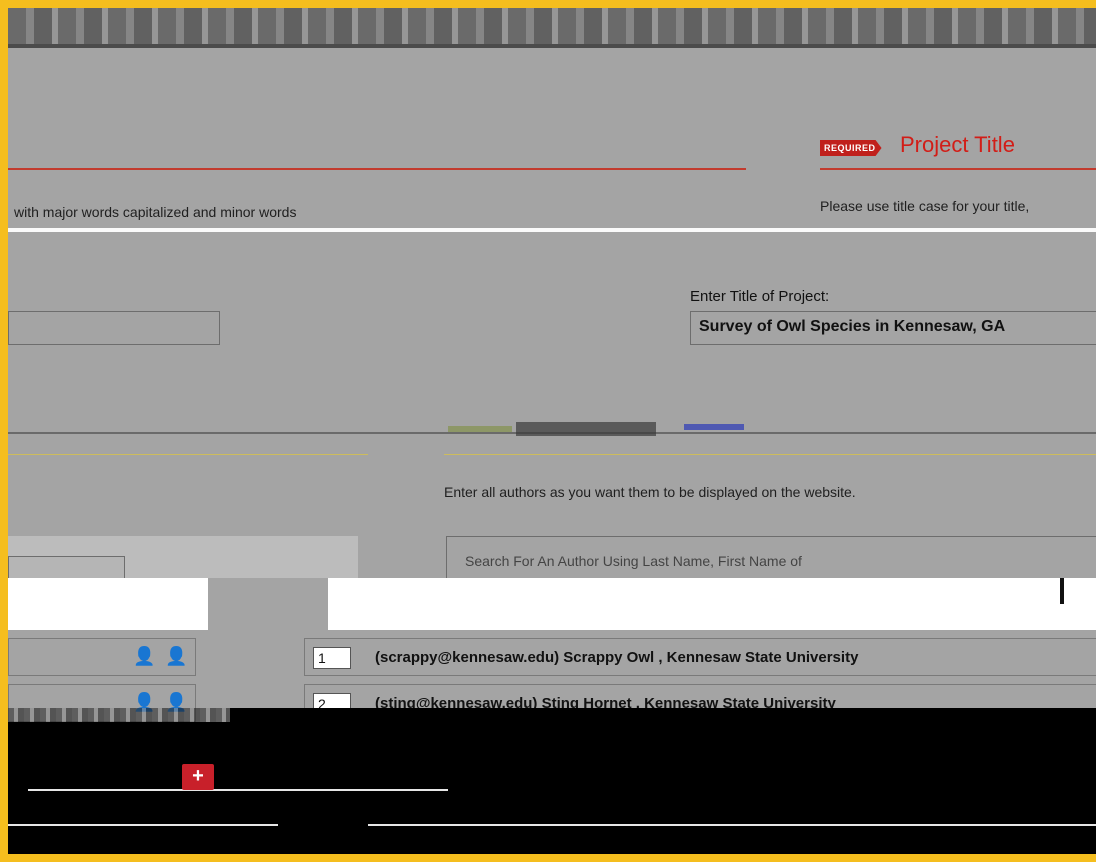  Describe the element at coordinates (1062, 591) in the screenshot. I see `text-cursor` at that location.